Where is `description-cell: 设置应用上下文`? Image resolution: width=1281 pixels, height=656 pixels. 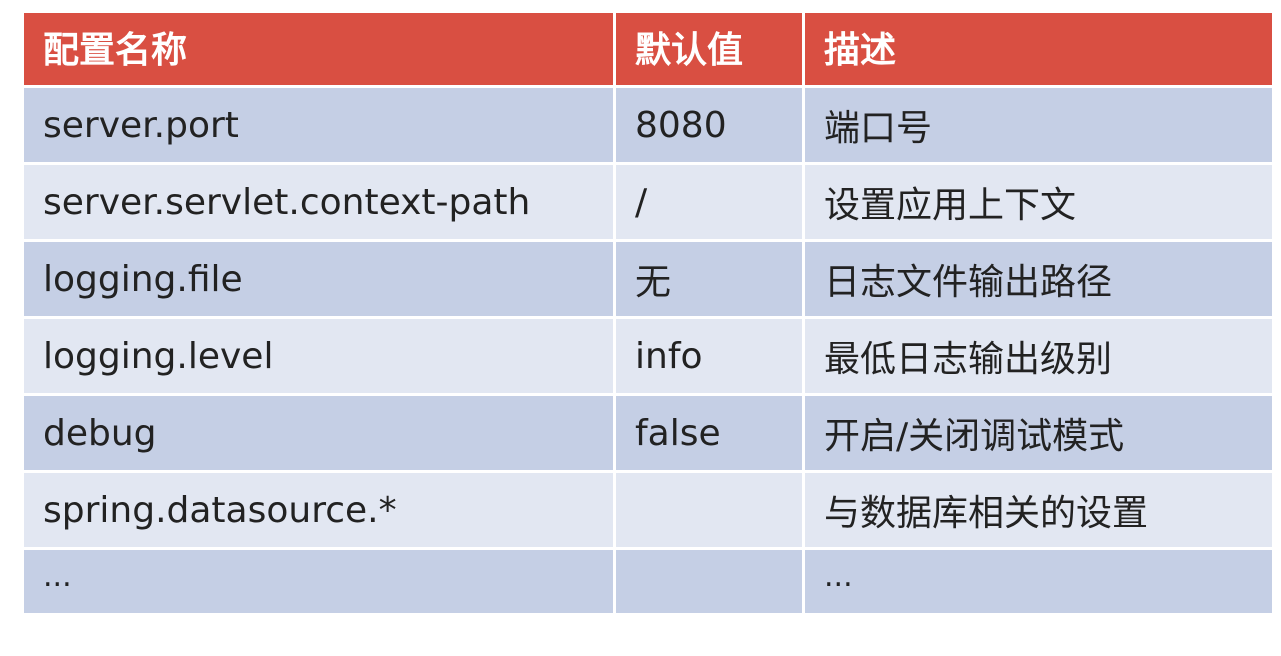
description-cell: 设置应用上下文 is located at coordinates (1038, 202).